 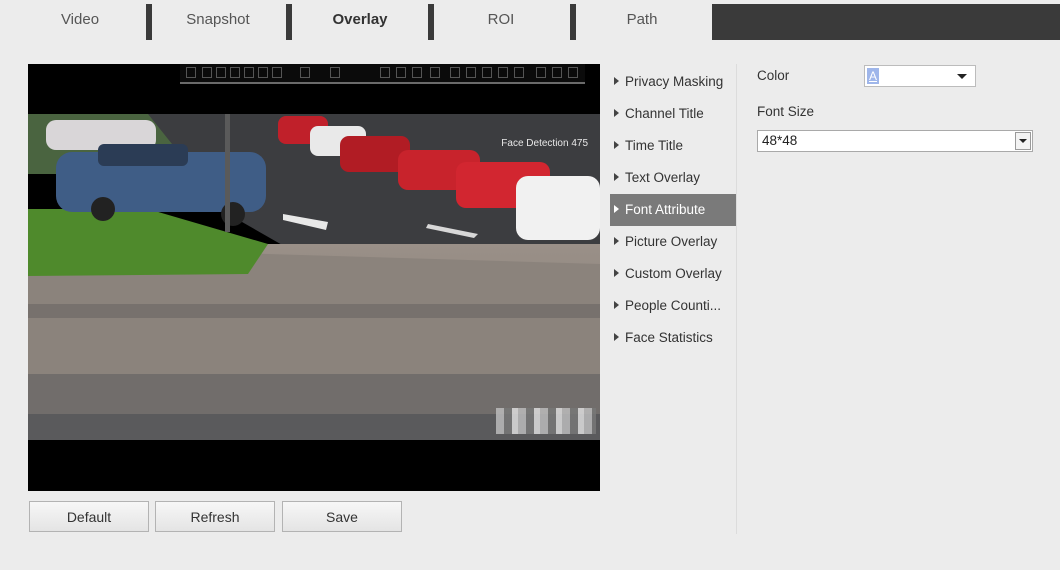 I want to click on menu-item-channel-title: Channel Title, so click(x=673, y=114).